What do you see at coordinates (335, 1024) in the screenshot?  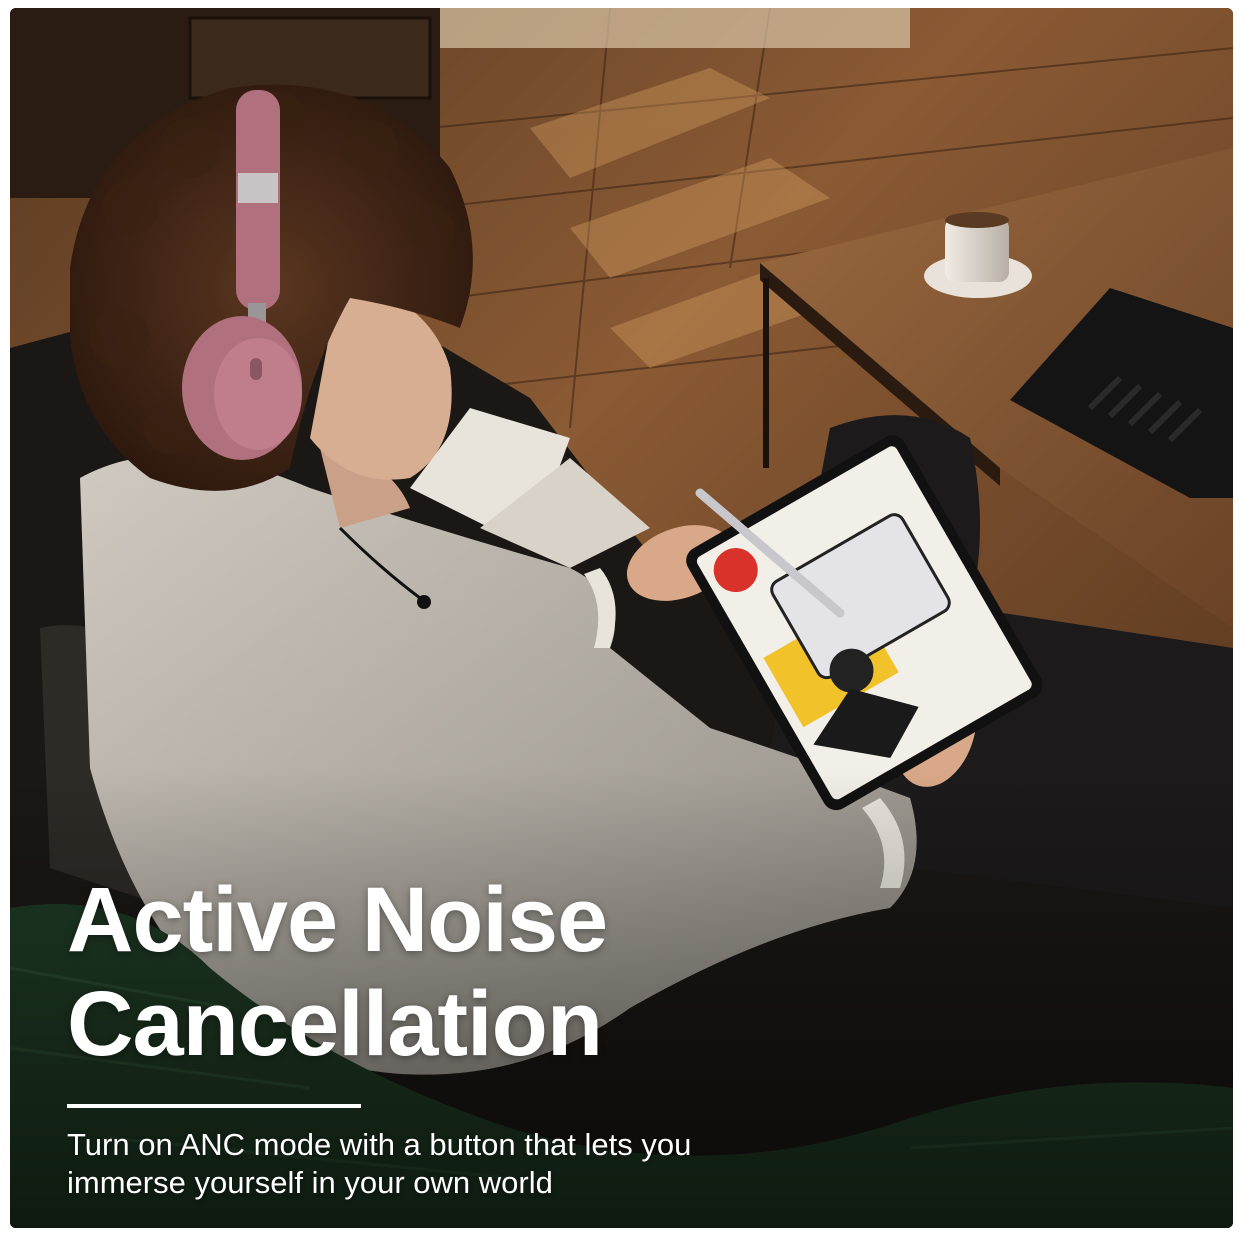 I see `headline-line-2: Cancellation` at bounding box center [335, 1024].